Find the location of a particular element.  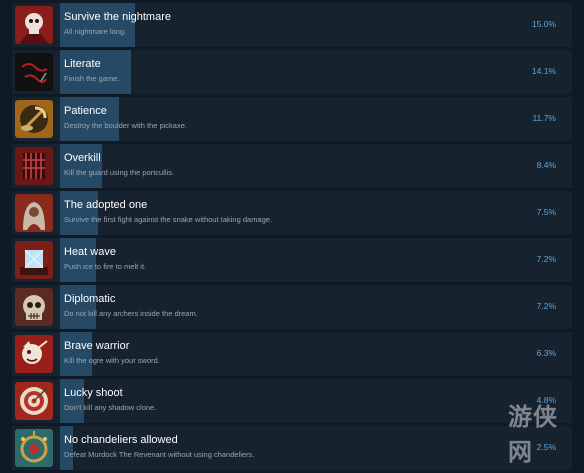

skull-mask-icon is located at coordinates (34, 307).